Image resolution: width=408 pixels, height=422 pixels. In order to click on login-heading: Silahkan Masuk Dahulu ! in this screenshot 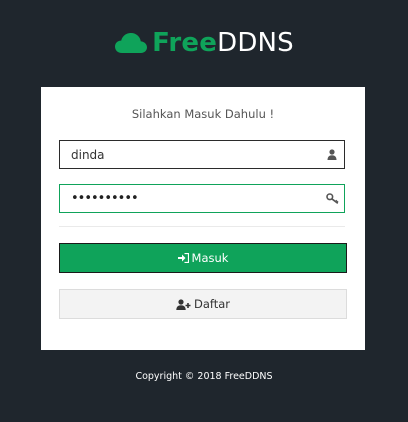, I will do `click(203, 114)`.